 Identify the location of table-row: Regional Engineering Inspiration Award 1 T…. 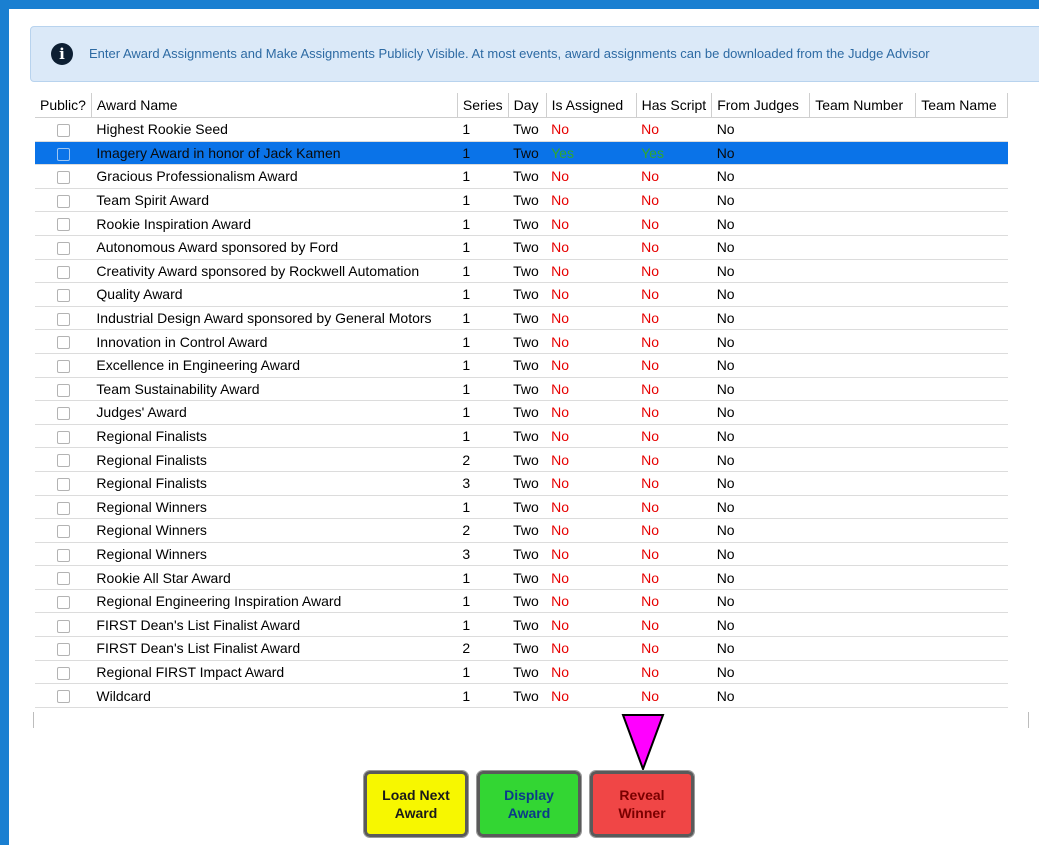
(521, 601).